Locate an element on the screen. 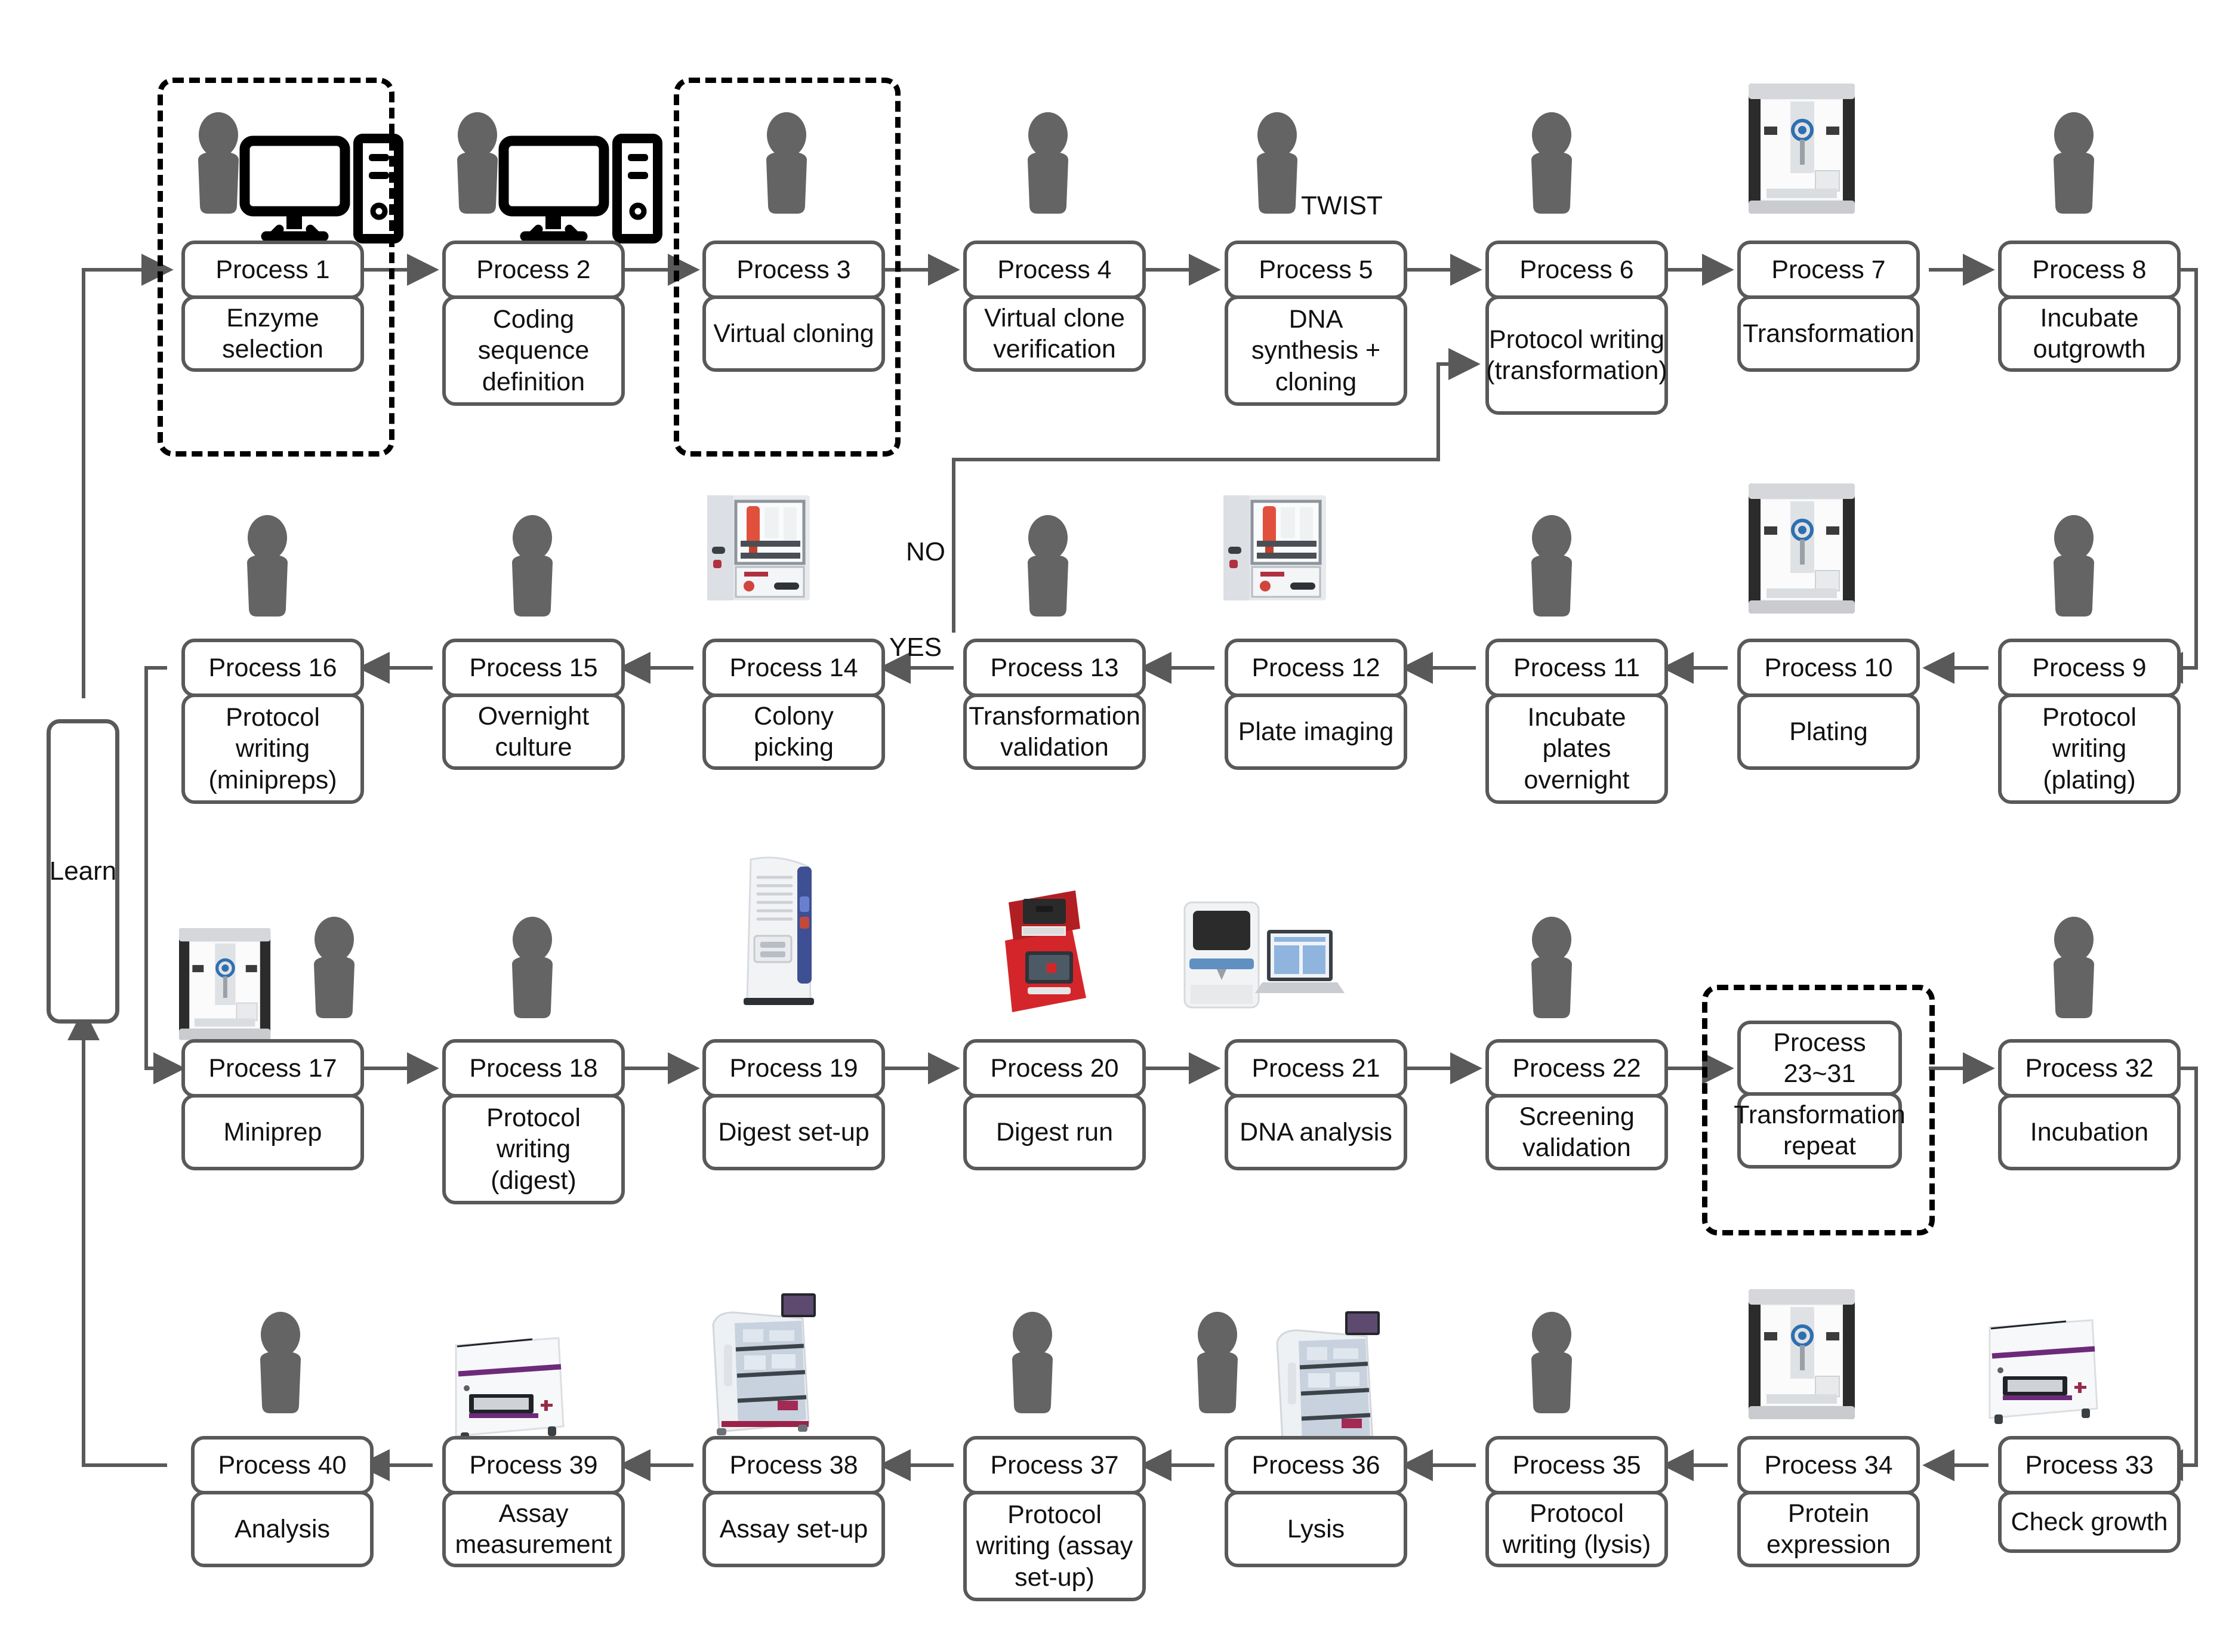  node-title: Process 36 is located at coordinates (1316, 1465).